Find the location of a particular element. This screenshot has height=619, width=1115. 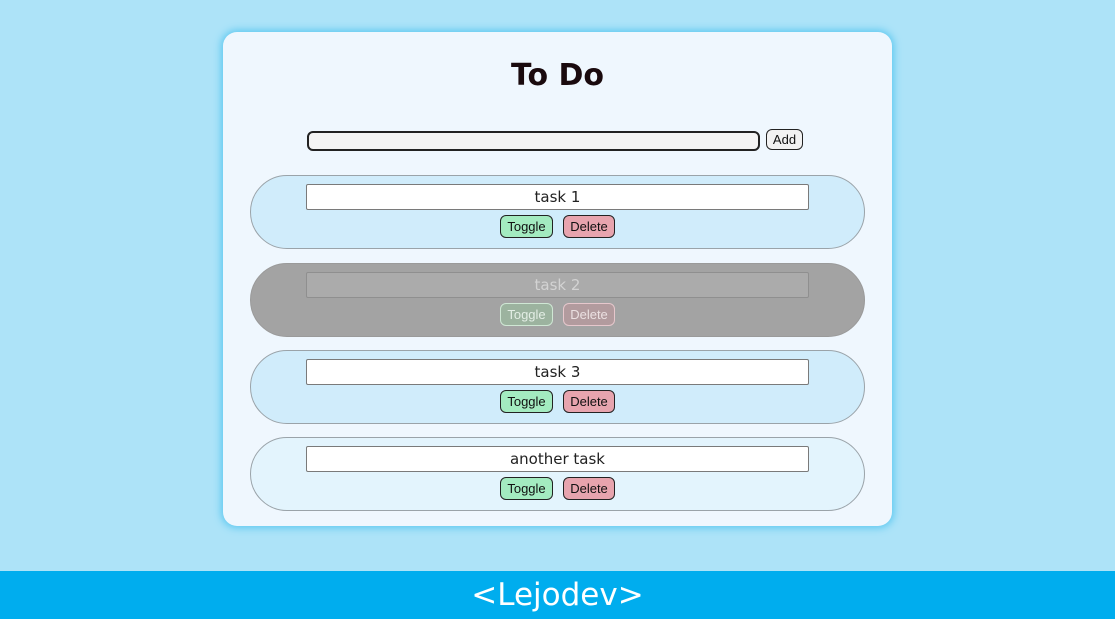

task-item-completed: Toggle Delete is located at coordinates (557, 300).